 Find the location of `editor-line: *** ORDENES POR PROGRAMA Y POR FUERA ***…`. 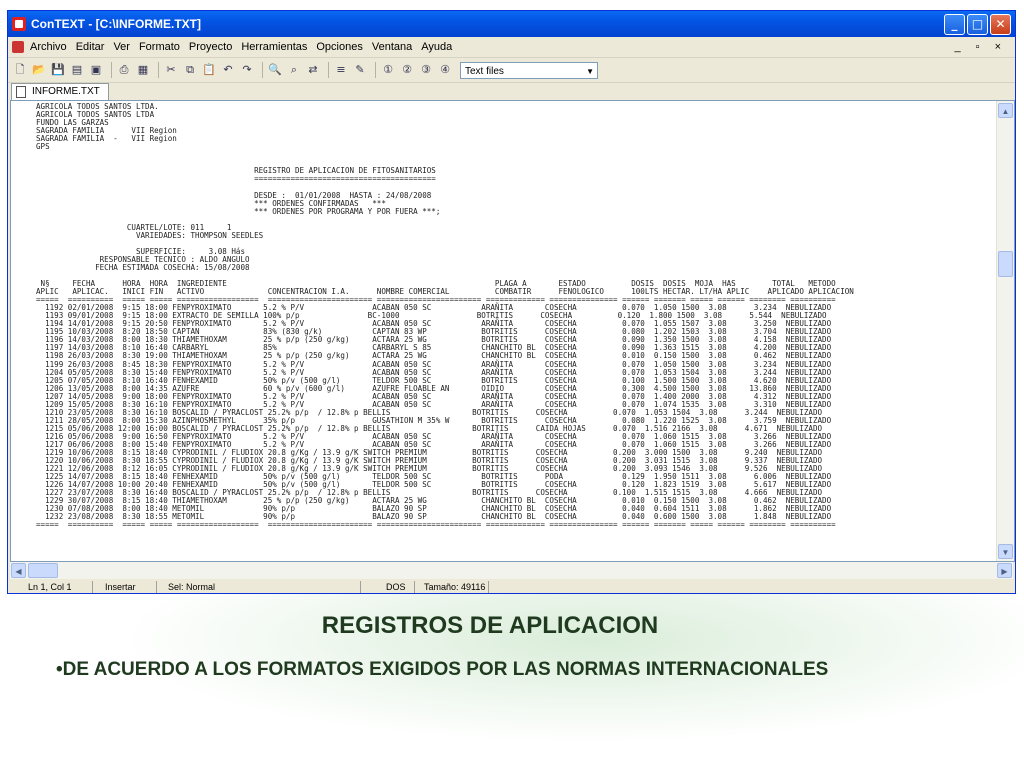

editor-line: *** ORDENES POR PROGRAMA Y POR FUERA ***… is located at coordinates (238, 211).